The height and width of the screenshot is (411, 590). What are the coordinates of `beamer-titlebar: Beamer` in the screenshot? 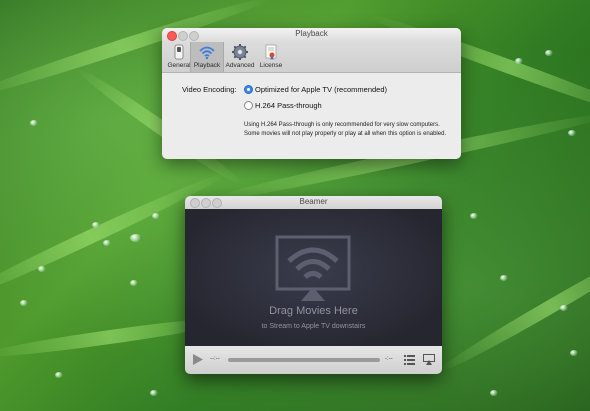 It's located at (313, 202).